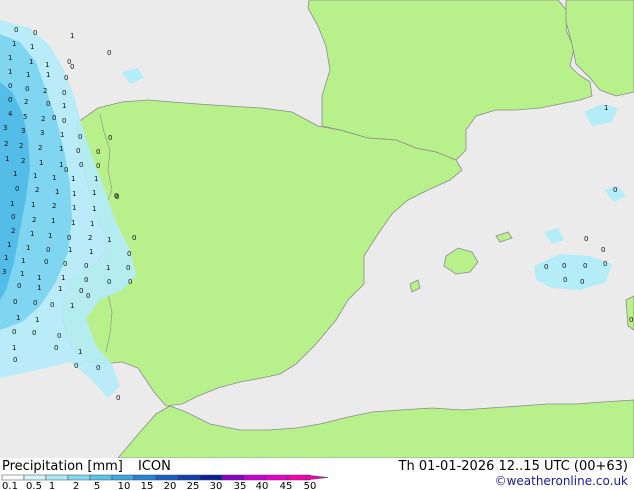  What do you see at coordinates (97, 485) in the screenshot?
I see `legend-label: 5` at bounding box center [97, 485].